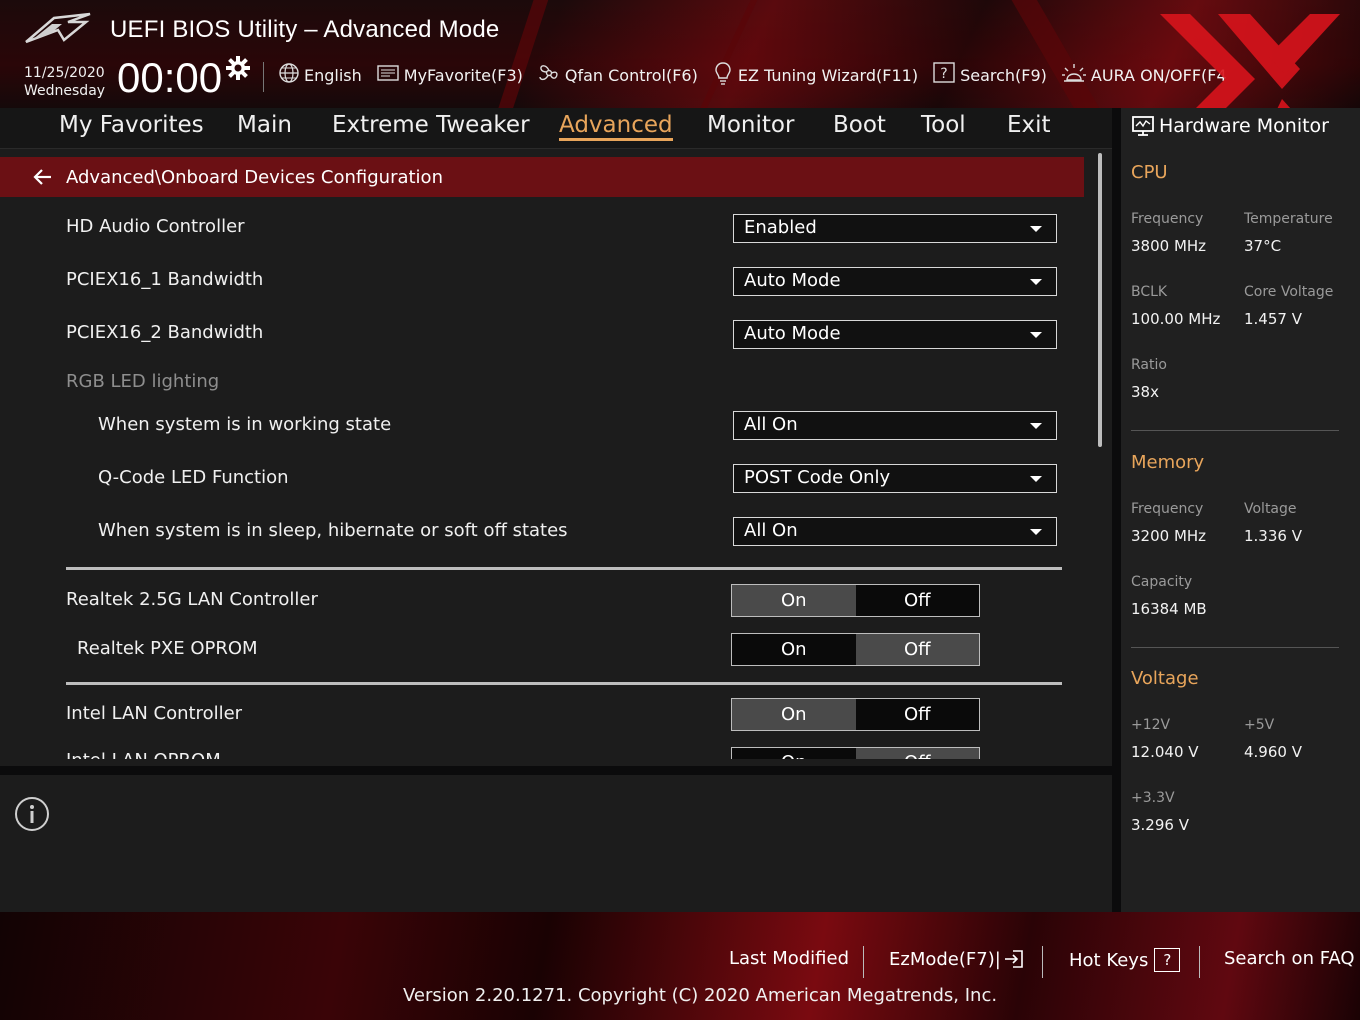 Image resolution: width=1360 pixels, height=1020 pixels. What do you see at coordinates (895, 281) in the screenshot?
I see `pciex16-1-select: Auto Mode` at bounding box center [895, 281].